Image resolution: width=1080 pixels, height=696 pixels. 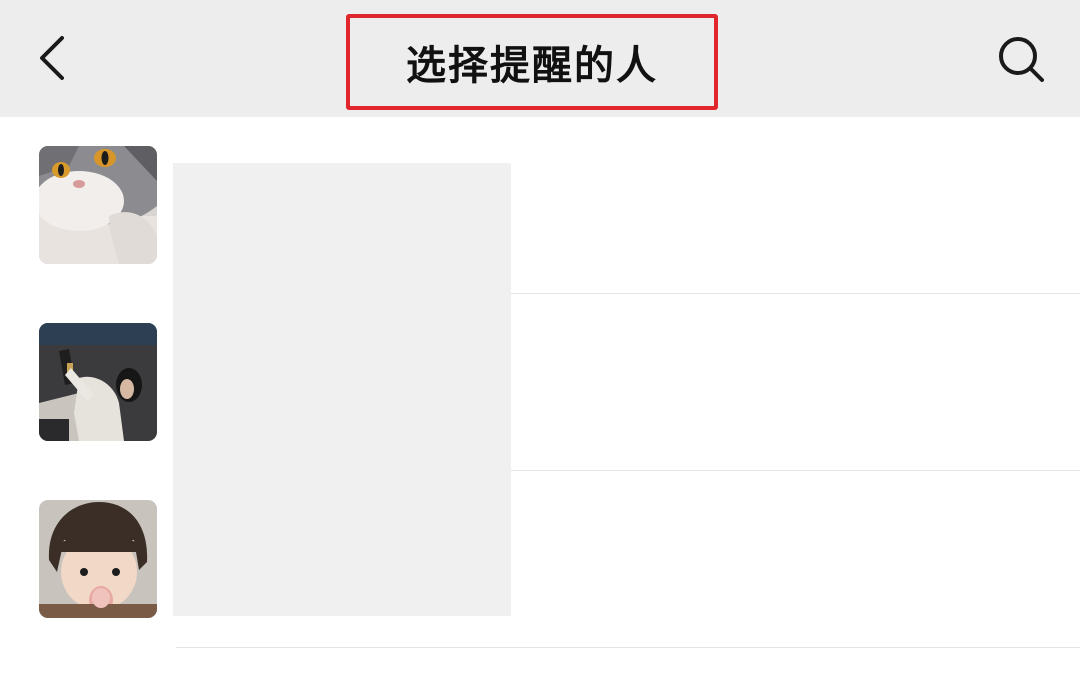 I want to click on search-icon, so click(x=1021, y=59).